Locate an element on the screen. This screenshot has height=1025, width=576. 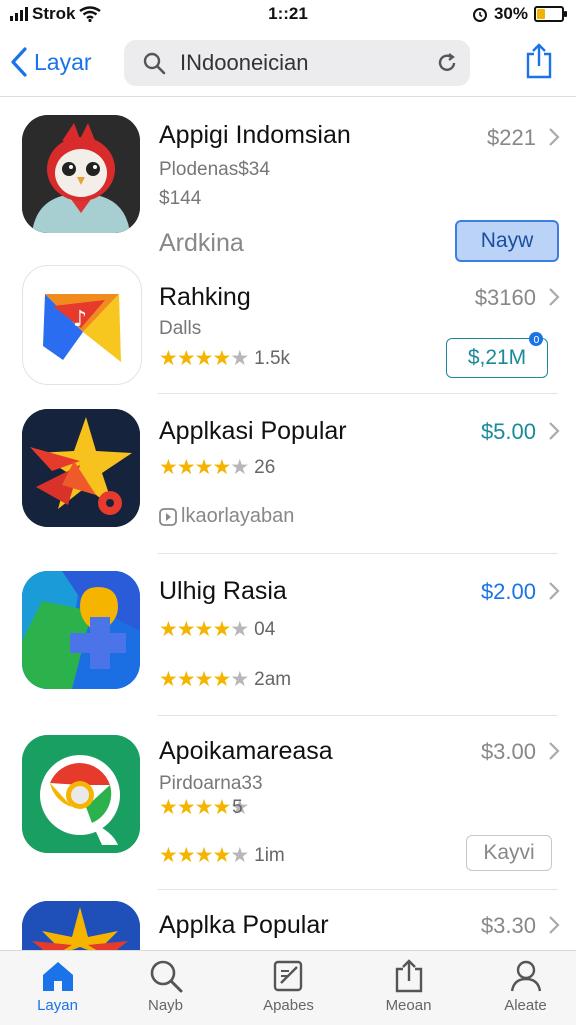
rating-count: 1im is located at coordinates (269, 855).